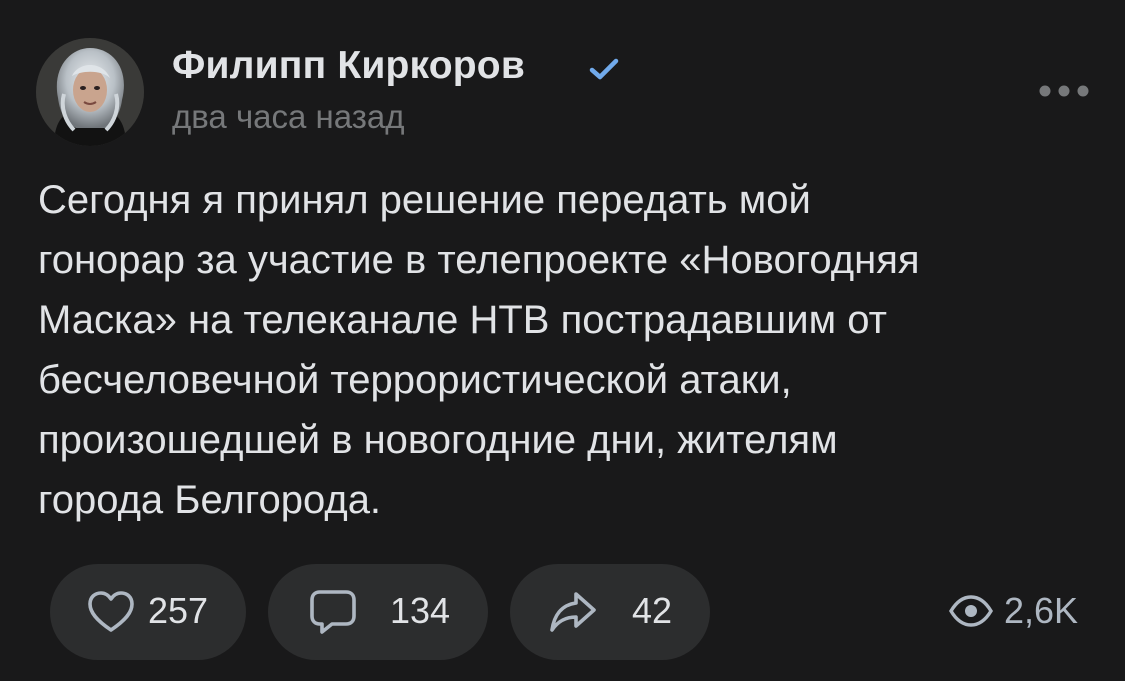  Describe the element at coordinates (604, 69) in the screenshot. I see `verified-check-icon` at that location.